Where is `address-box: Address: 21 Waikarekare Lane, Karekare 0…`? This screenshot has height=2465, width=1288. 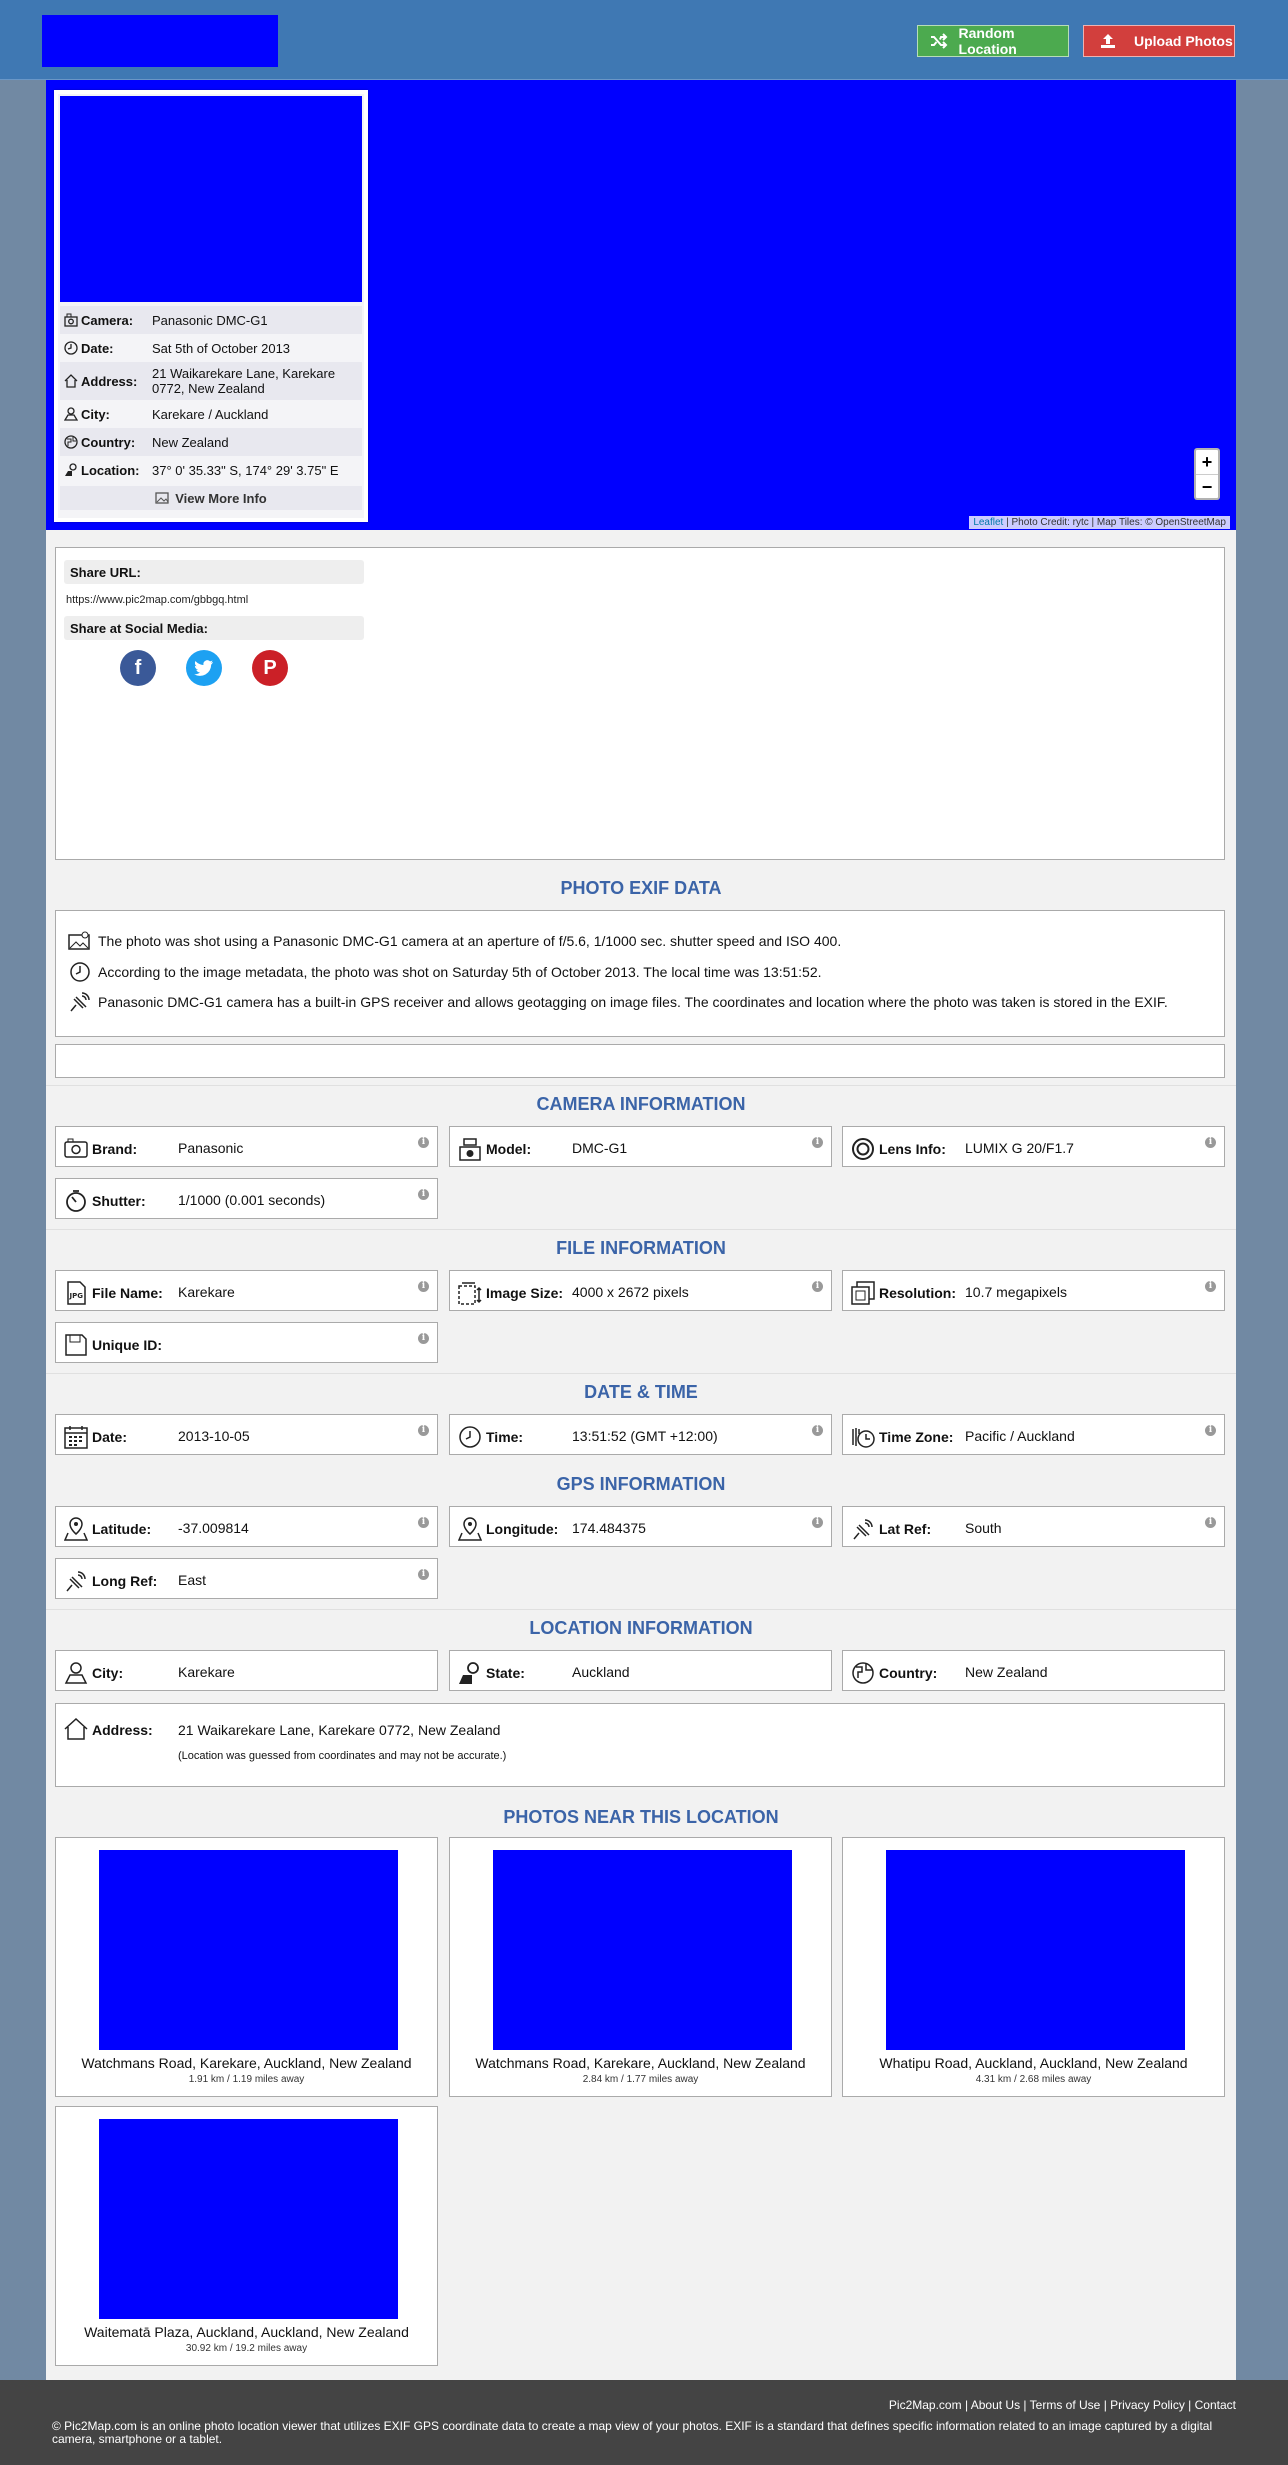 address-box: Address: 21 Waikarekare Lane, Karekare 0… is located at coordinates (640, 1745).